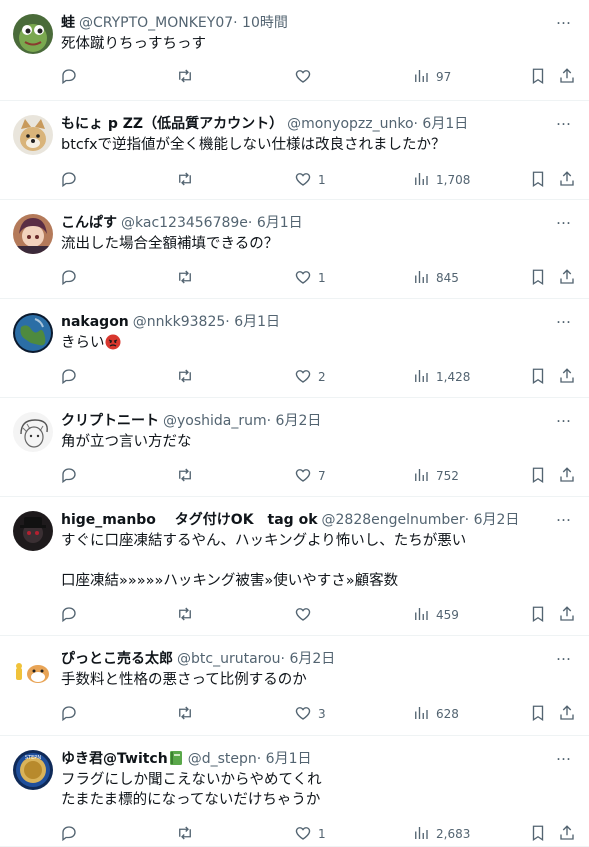  What do you see at coordinates (294, 50) in the screenshot?
I see `tweet: 蛙 @CRYPTO_MONKEY07· 10時間… 死体蹴りちっすちっす 97` at bounding box center [294, 50].